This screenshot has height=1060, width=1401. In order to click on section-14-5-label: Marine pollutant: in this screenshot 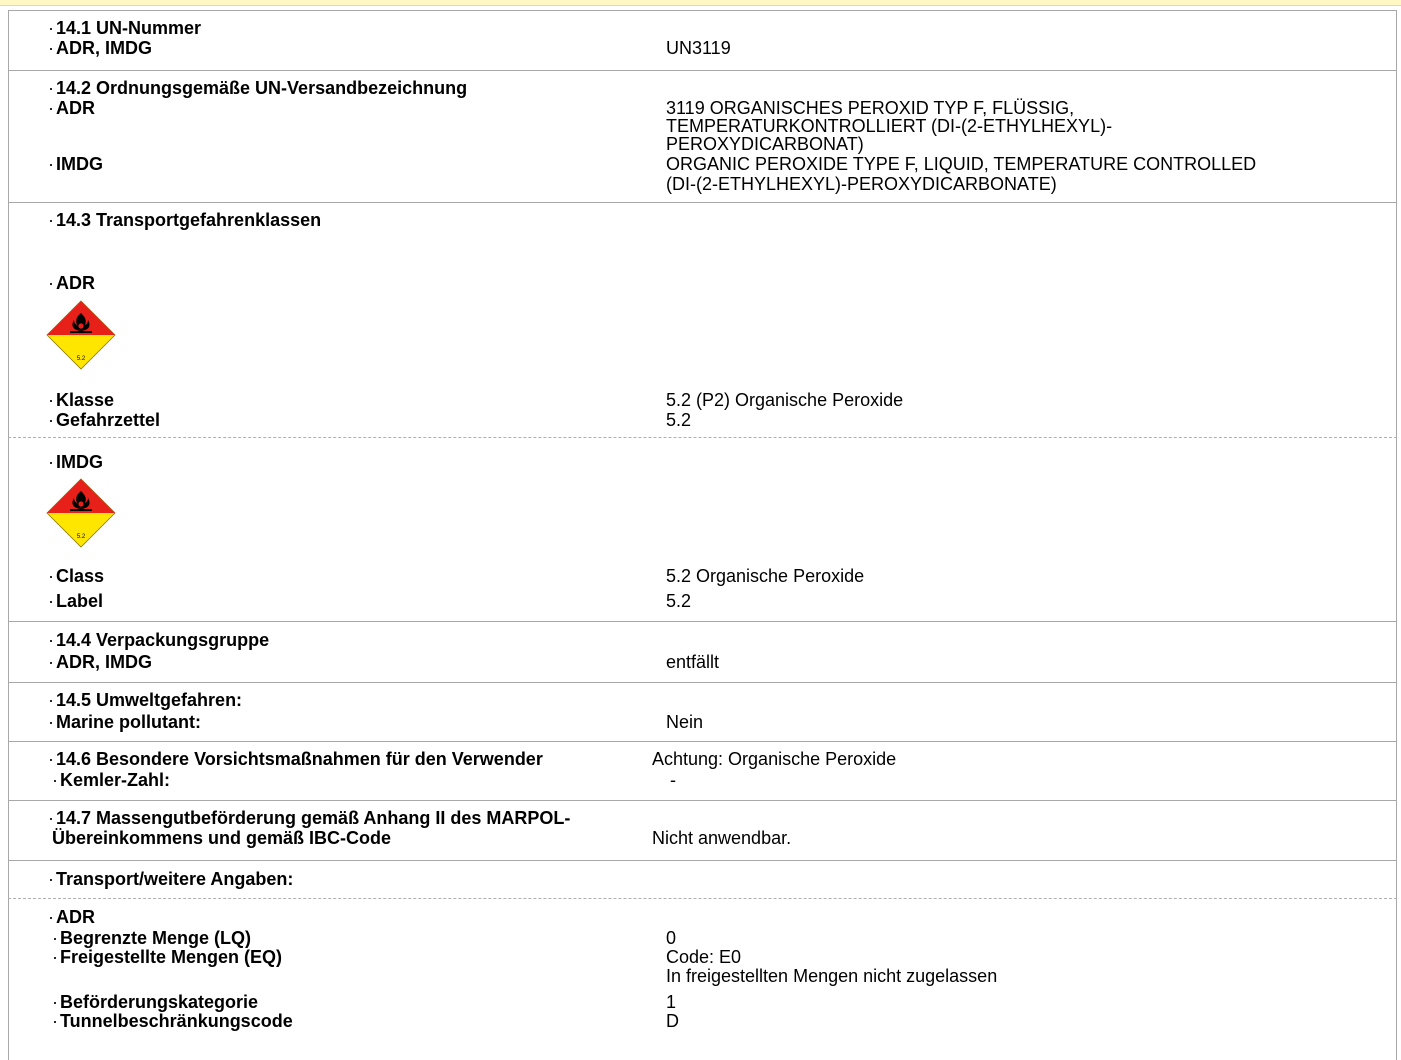, I will do `click(124, 722)`.